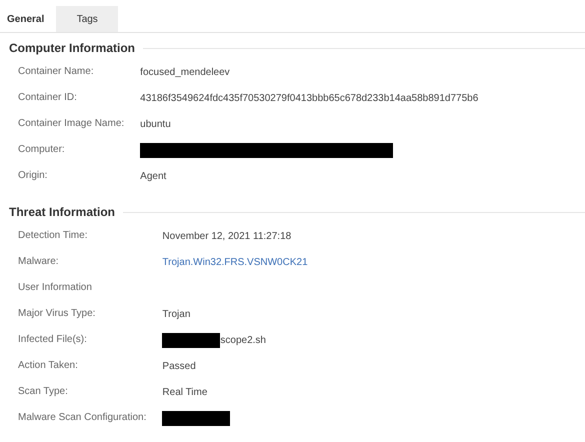  I want to click on field-value: scope2.sh, so click(243, 340).